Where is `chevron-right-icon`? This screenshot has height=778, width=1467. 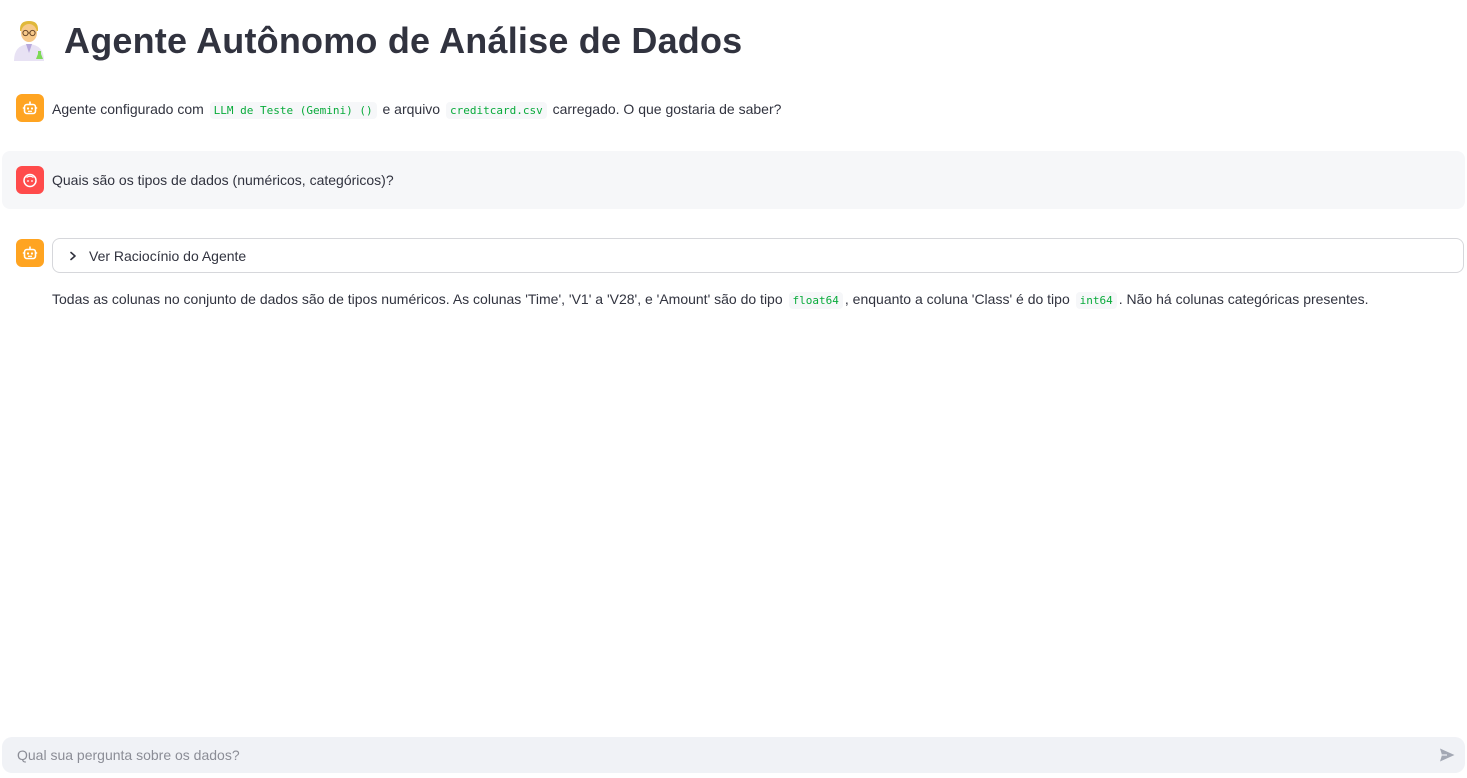
chevron-right-icon is located at coordinates (73, 256).